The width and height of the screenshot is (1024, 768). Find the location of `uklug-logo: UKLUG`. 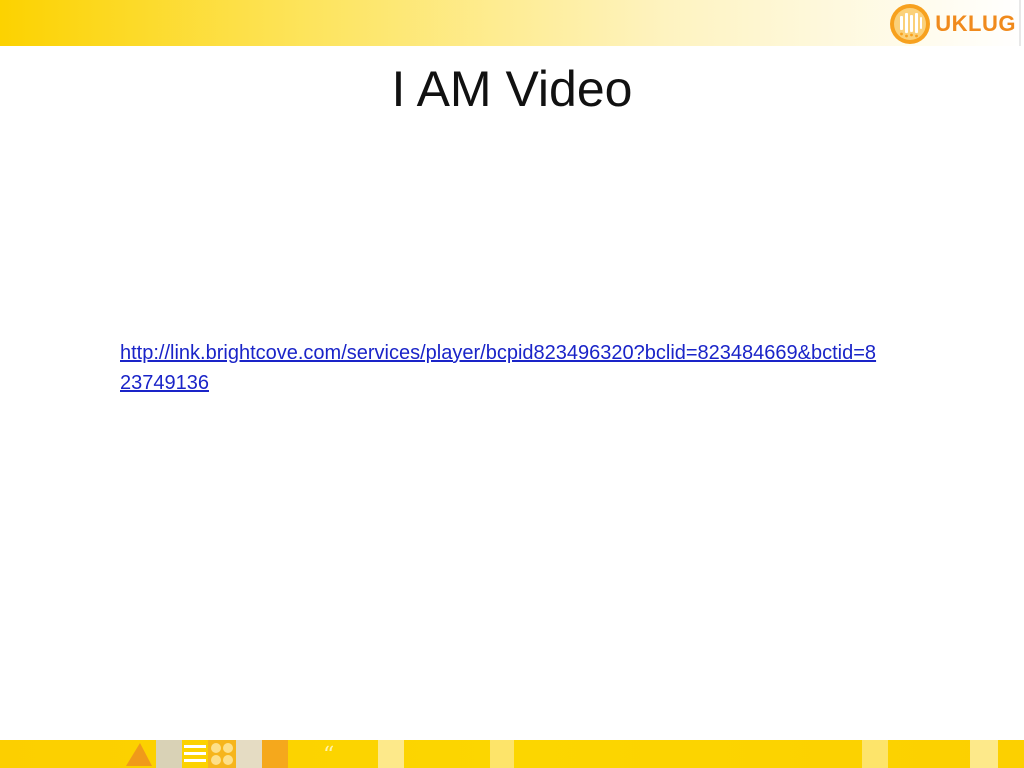

uklug-logo: UKLUG is located at coordinates (952, 24).